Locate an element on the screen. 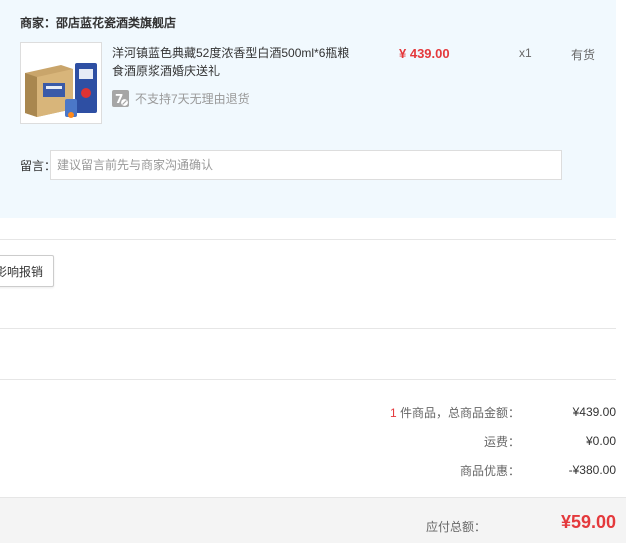 The height and width of the screenshot is (543, 626). product-quantity: x1 is located at coordinates (525, 53).